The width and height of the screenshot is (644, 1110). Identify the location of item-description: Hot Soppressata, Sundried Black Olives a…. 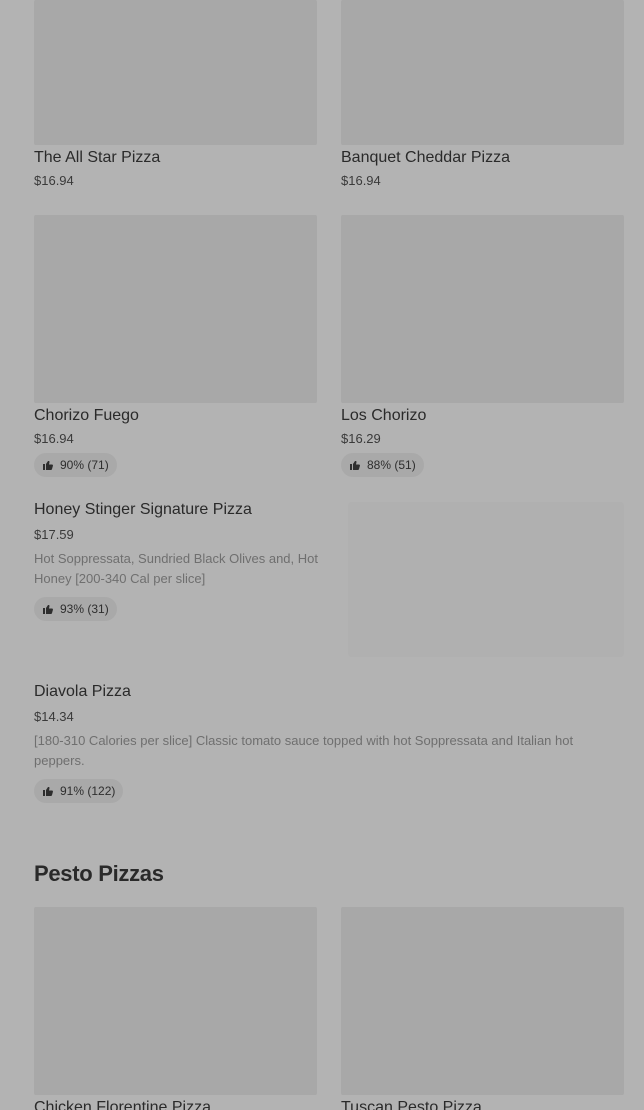
(176, 568).